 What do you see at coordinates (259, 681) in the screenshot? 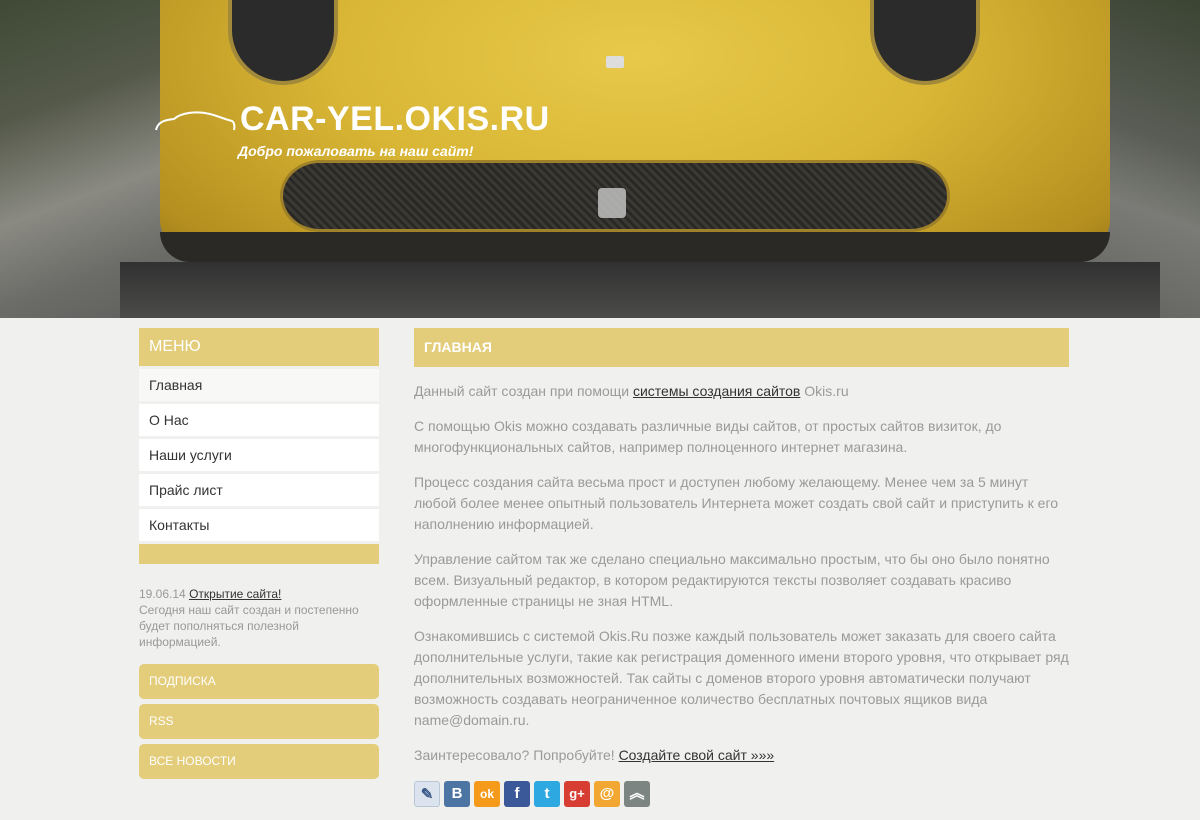
I see `subscribe-button: ПОДПИСКА` at bounding box center [259, 681].